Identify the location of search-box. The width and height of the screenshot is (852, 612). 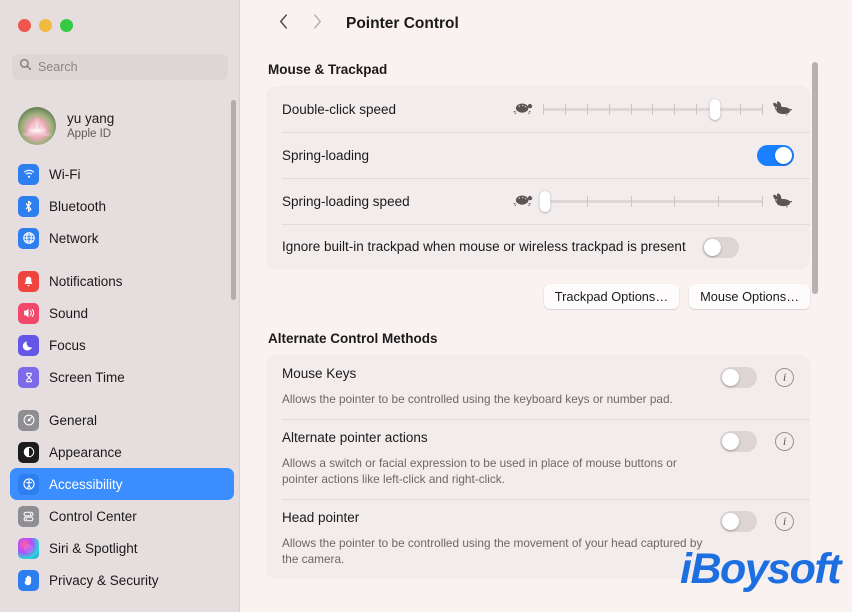
(120, 67).